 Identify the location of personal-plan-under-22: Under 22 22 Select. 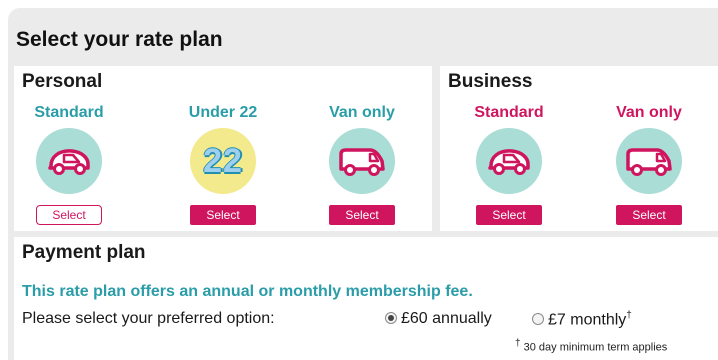
(223, 148).